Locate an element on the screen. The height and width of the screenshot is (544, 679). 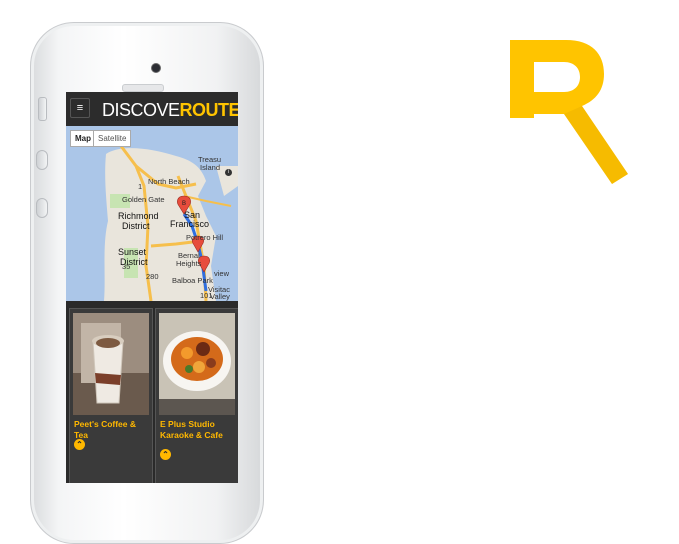
map-label-hwy35: 35 is located at coordinates (126, 266).